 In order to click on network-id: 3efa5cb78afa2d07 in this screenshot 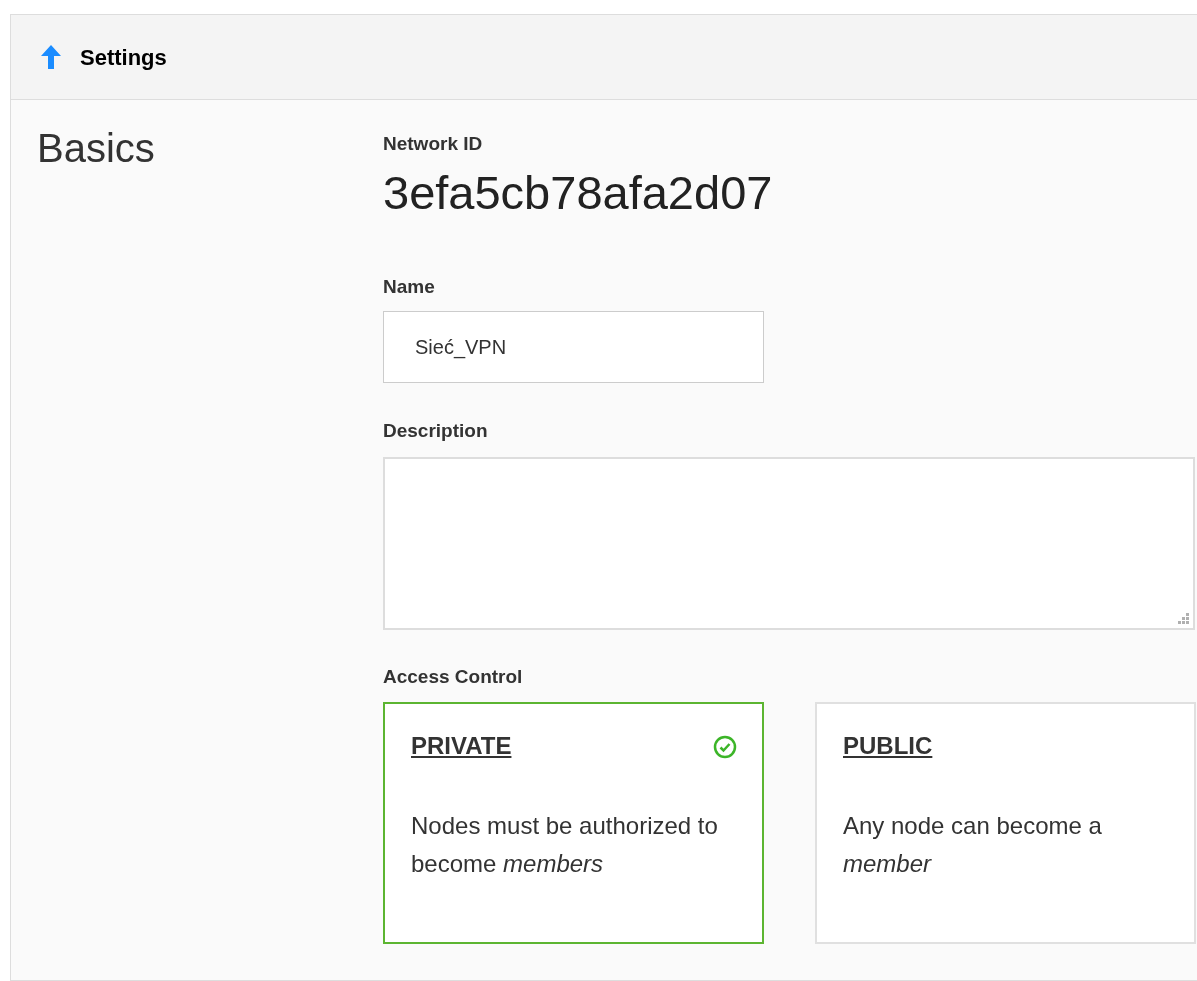, I will do `click(578, 192)`.